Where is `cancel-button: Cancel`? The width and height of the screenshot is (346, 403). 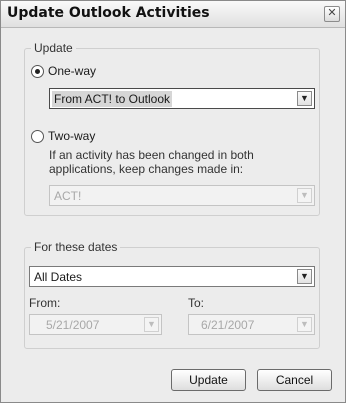
cancel-button: Cancel is located at coordinates (294, 380).